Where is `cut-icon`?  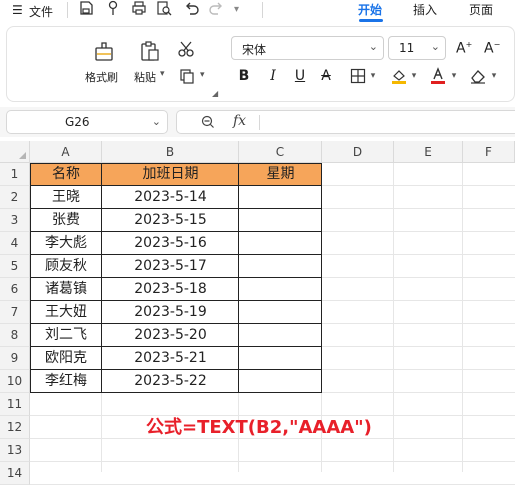
cut-icon is located at coordinates (186, 51).